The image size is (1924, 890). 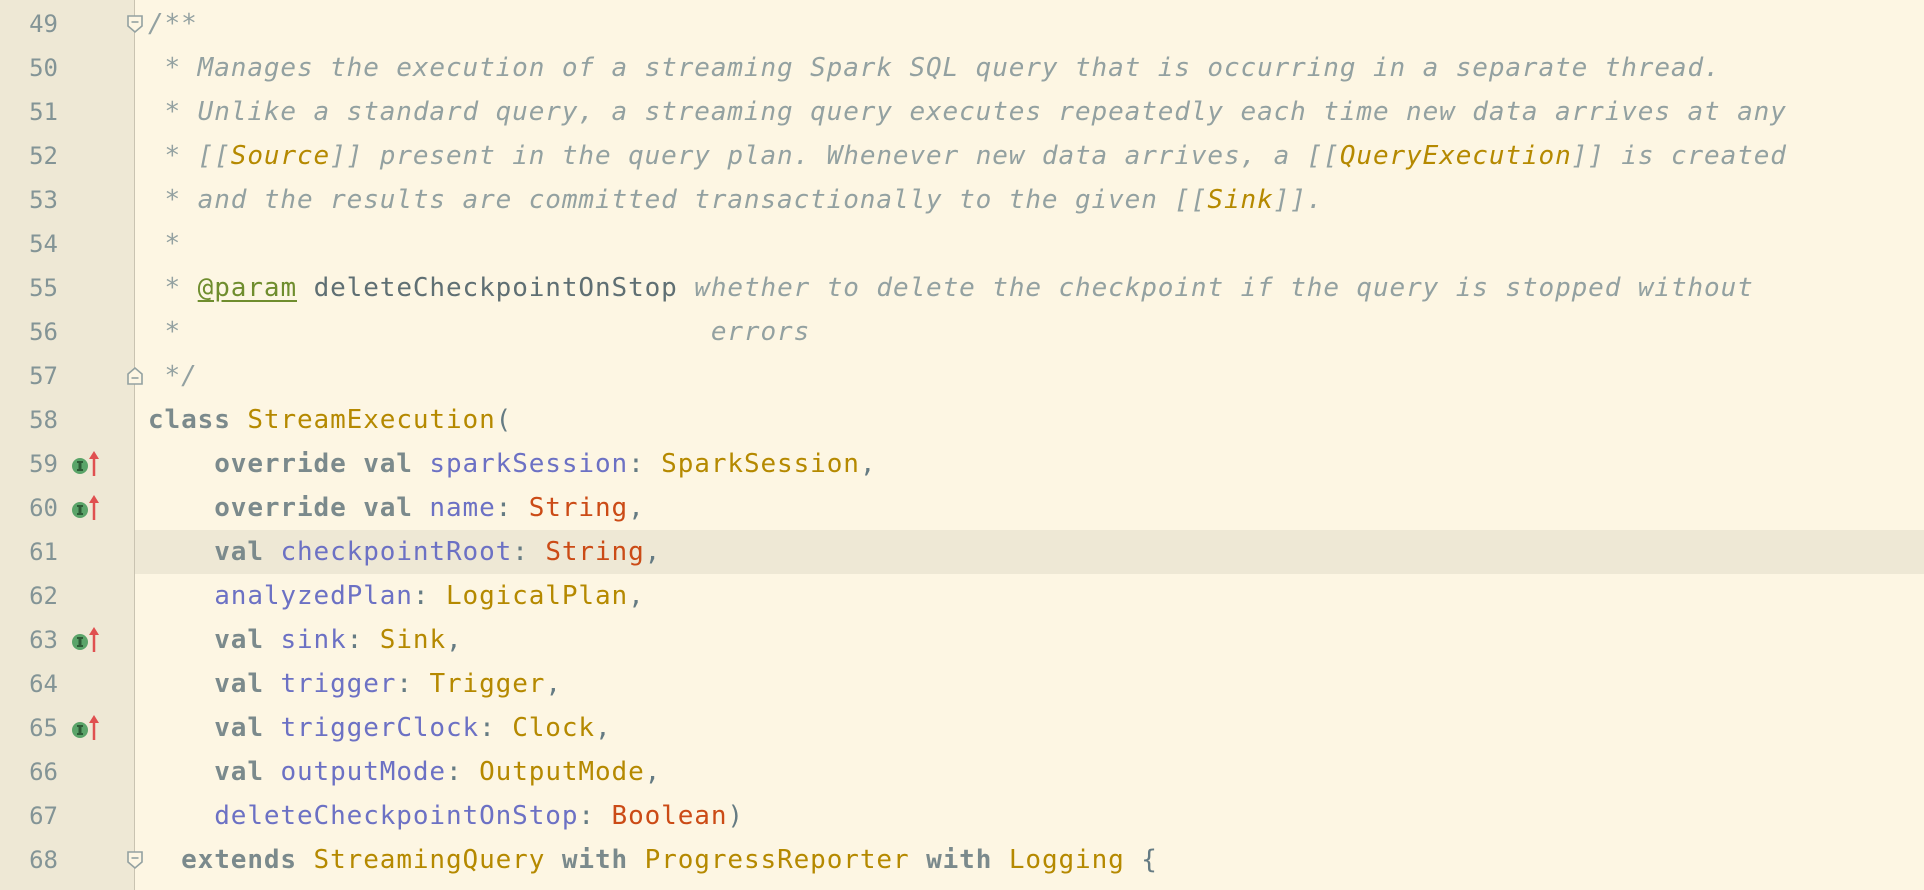 I want to click on line-number: 57, so click(x=43, y=376).